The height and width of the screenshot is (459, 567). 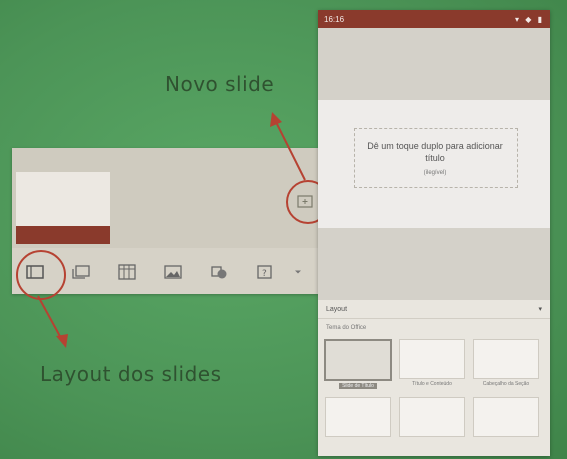 I want to click on shapes-button, so click(x=219, y=272).